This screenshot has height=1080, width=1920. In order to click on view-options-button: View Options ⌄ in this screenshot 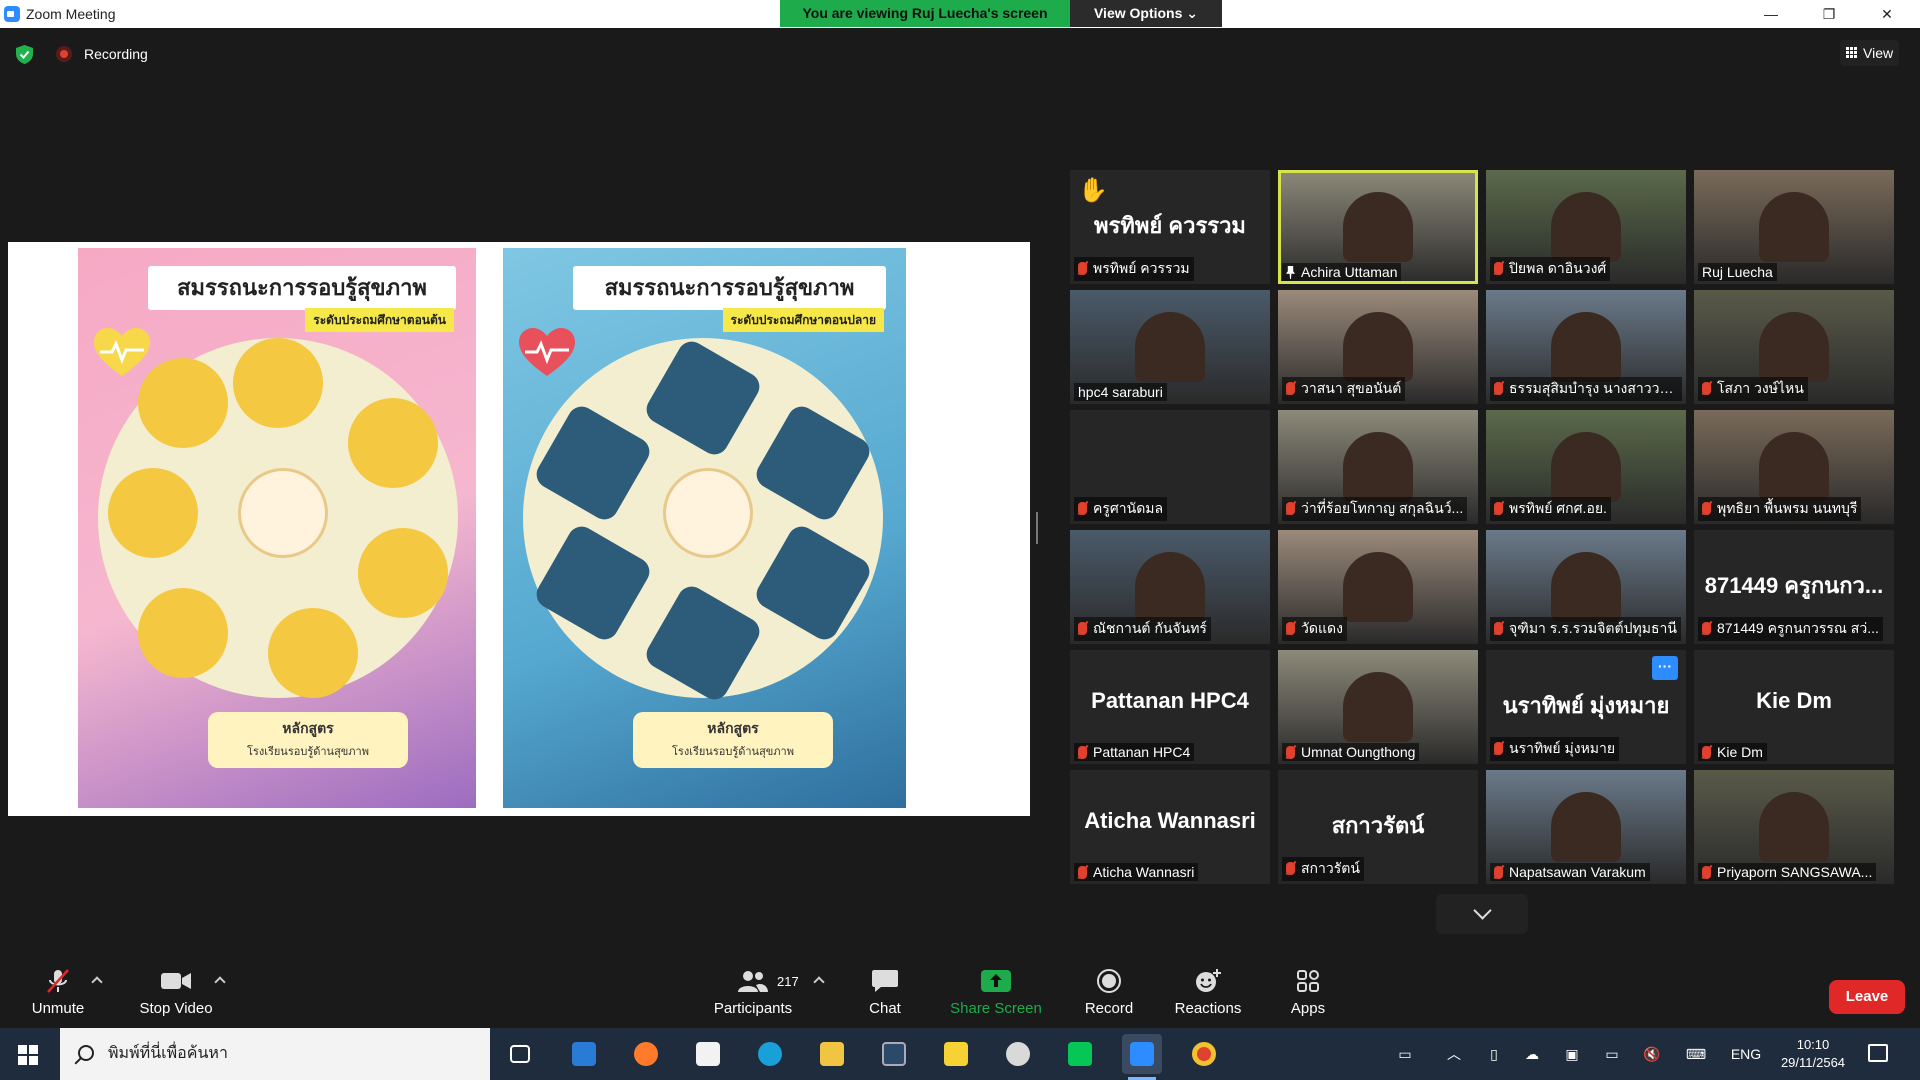, I will do `click(1146, 13)`.